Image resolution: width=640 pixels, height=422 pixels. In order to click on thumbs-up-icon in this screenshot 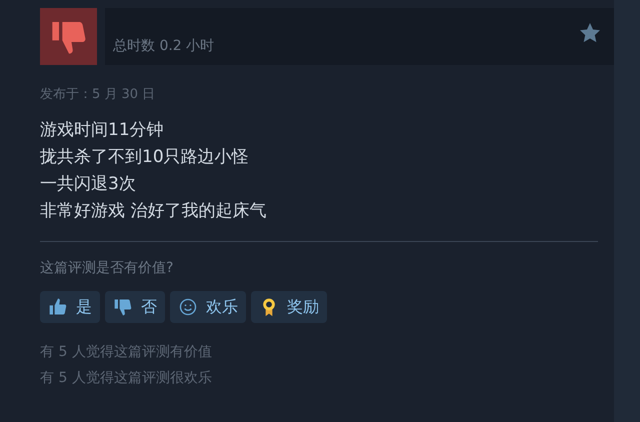, I will do `click(58, 306)`.